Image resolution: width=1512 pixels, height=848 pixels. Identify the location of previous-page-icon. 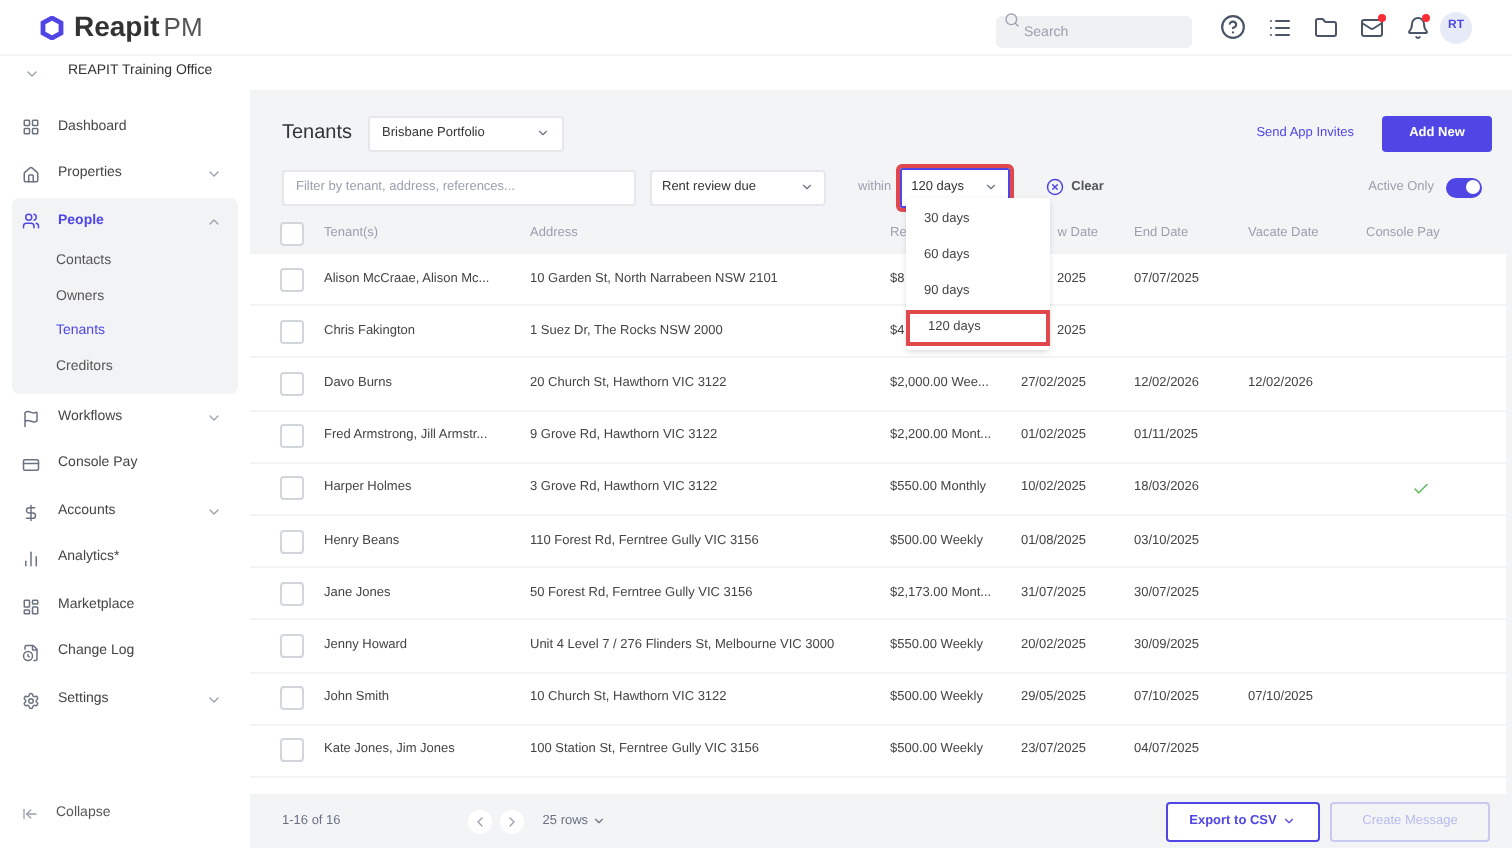
(480, 821).